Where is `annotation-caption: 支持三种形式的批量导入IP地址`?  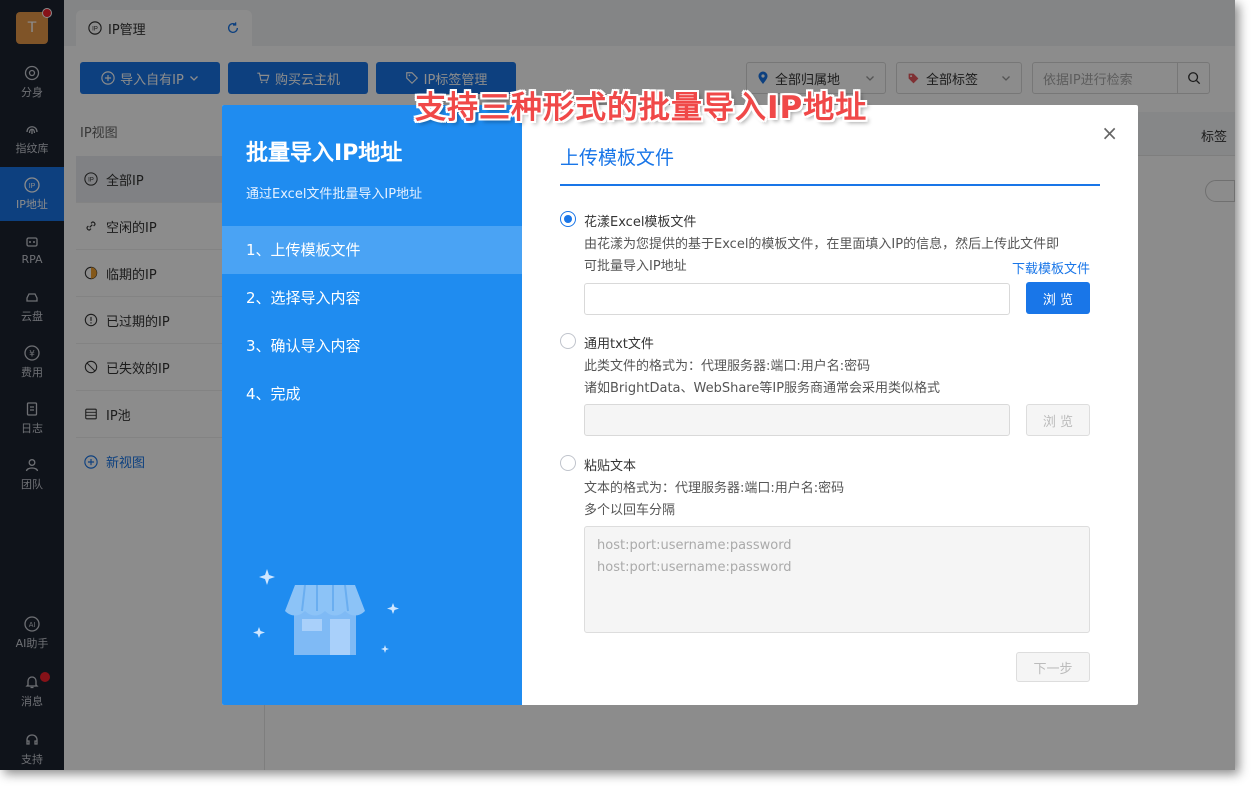
annotation-caption: 支持三种形式的批量导入IP地址 is located at coordinates (641, 108).